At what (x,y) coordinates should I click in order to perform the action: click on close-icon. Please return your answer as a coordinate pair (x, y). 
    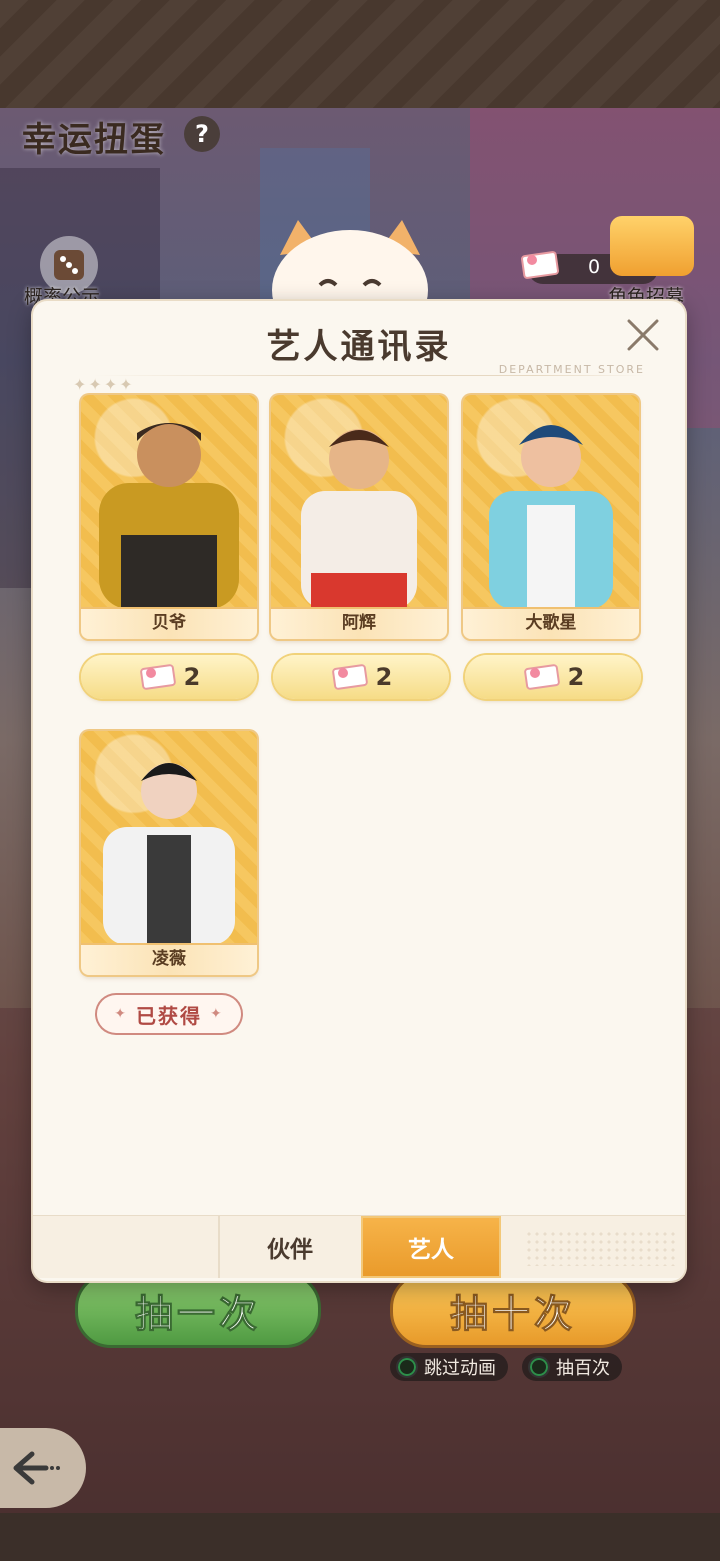
    Looking at the image, I should click on (643, 335).